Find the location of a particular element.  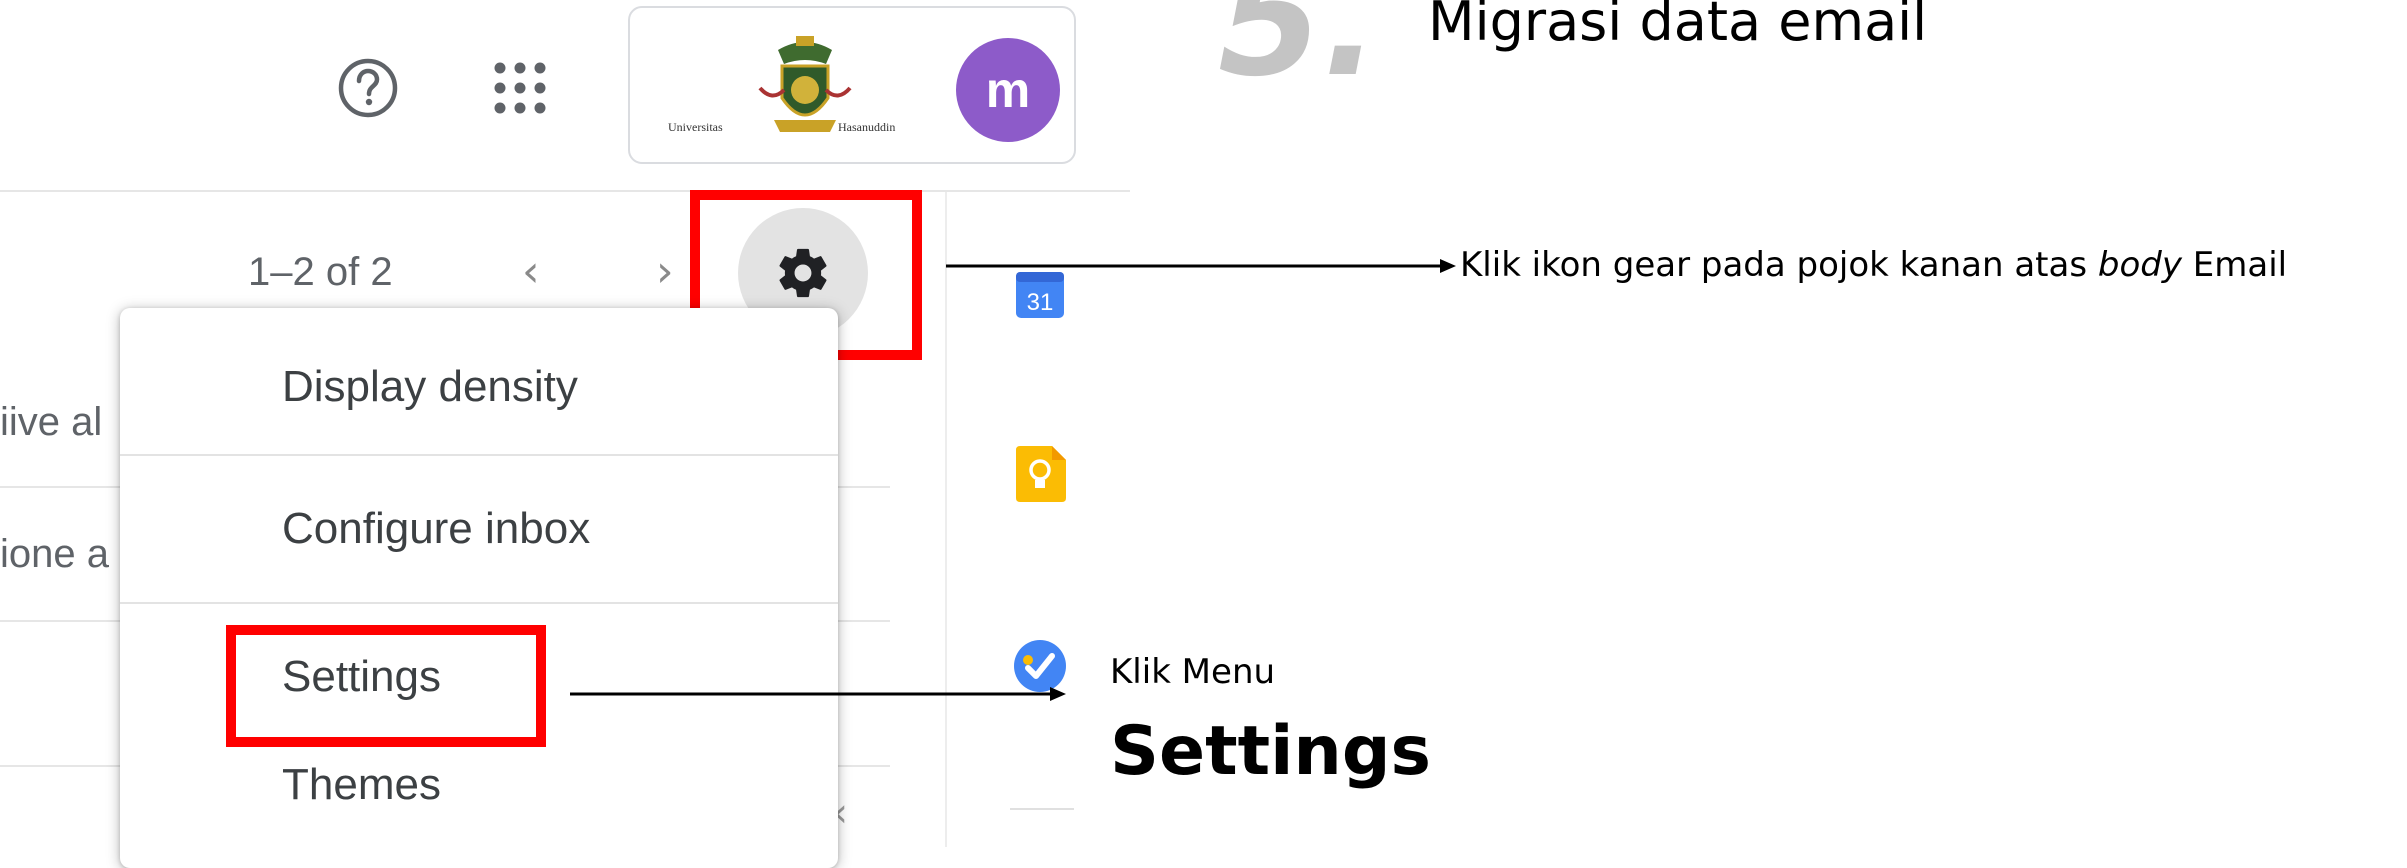

settings-arrow is located at coordinates (818, 694).